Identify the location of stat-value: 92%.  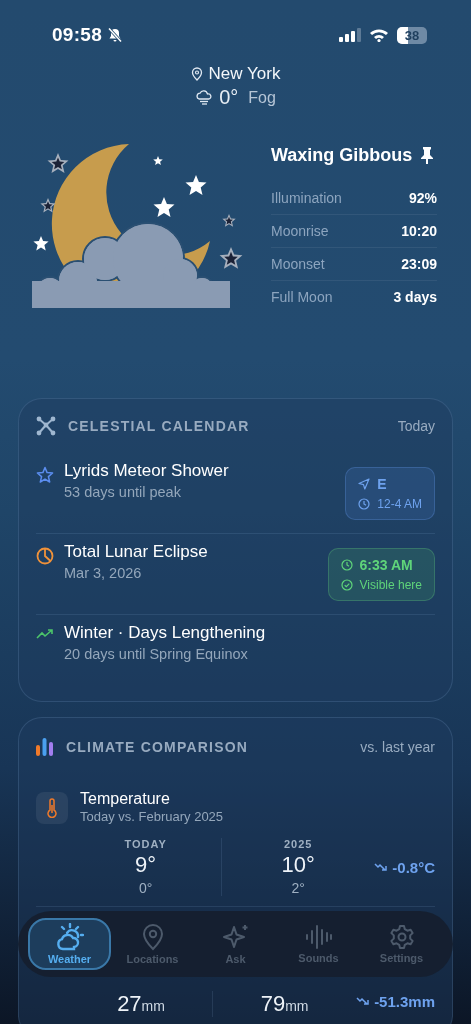
(422, 198).